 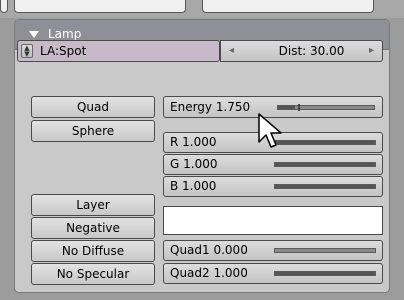 I want to click on g-slider: G 1.000, so click(x=273, y=164).